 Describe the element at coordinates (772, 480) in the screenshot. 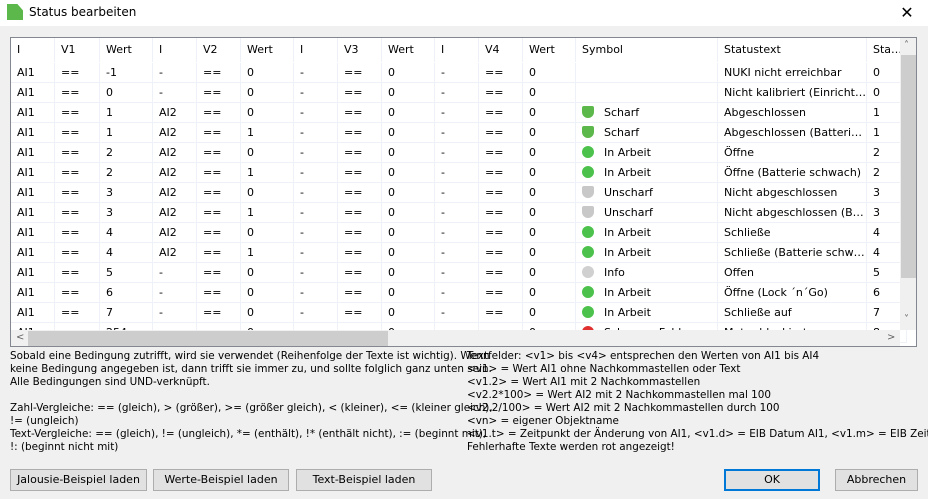

I see `ok-button: OK` at that location.